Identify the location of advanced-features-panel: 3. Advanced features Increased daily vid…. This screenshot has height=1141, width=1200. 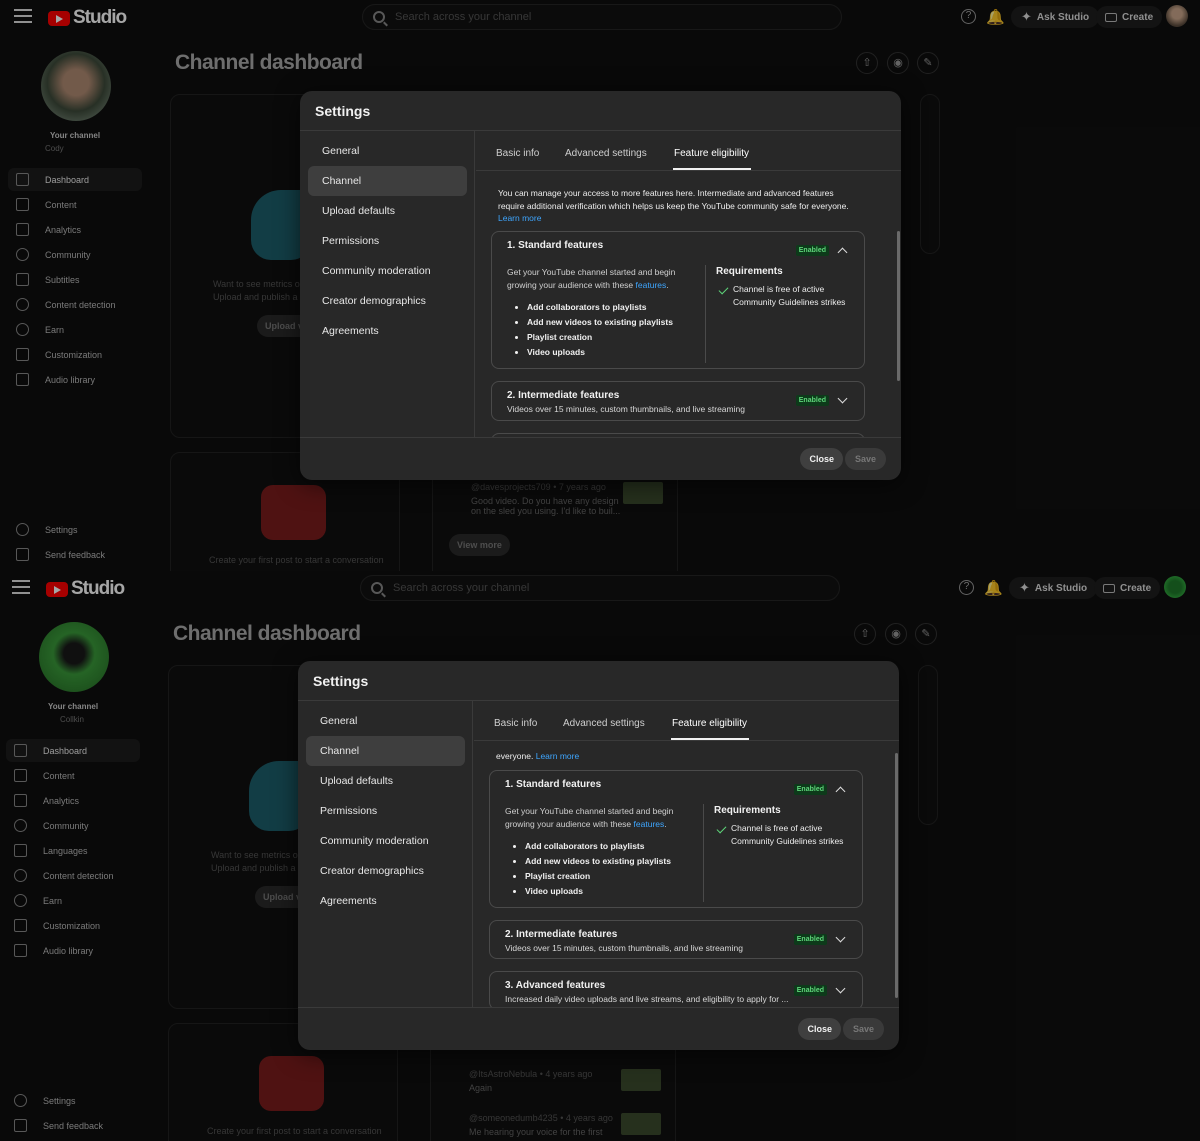
(676, 989).